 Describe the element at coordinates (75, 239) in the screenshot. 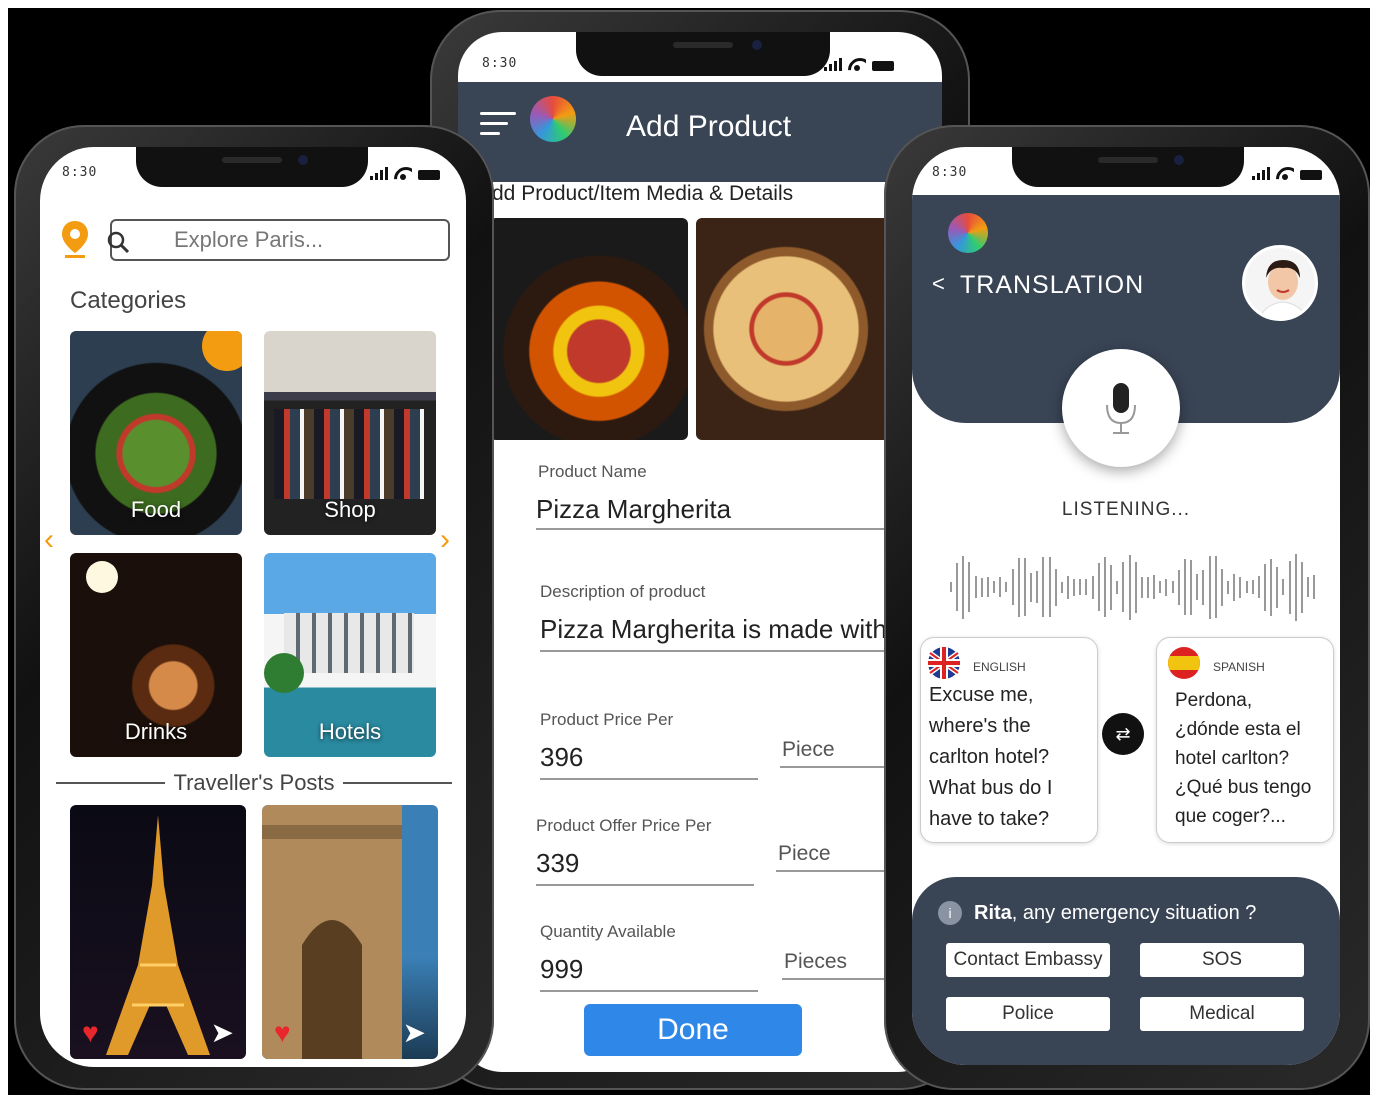

I see `location-pin-icon` at that location.